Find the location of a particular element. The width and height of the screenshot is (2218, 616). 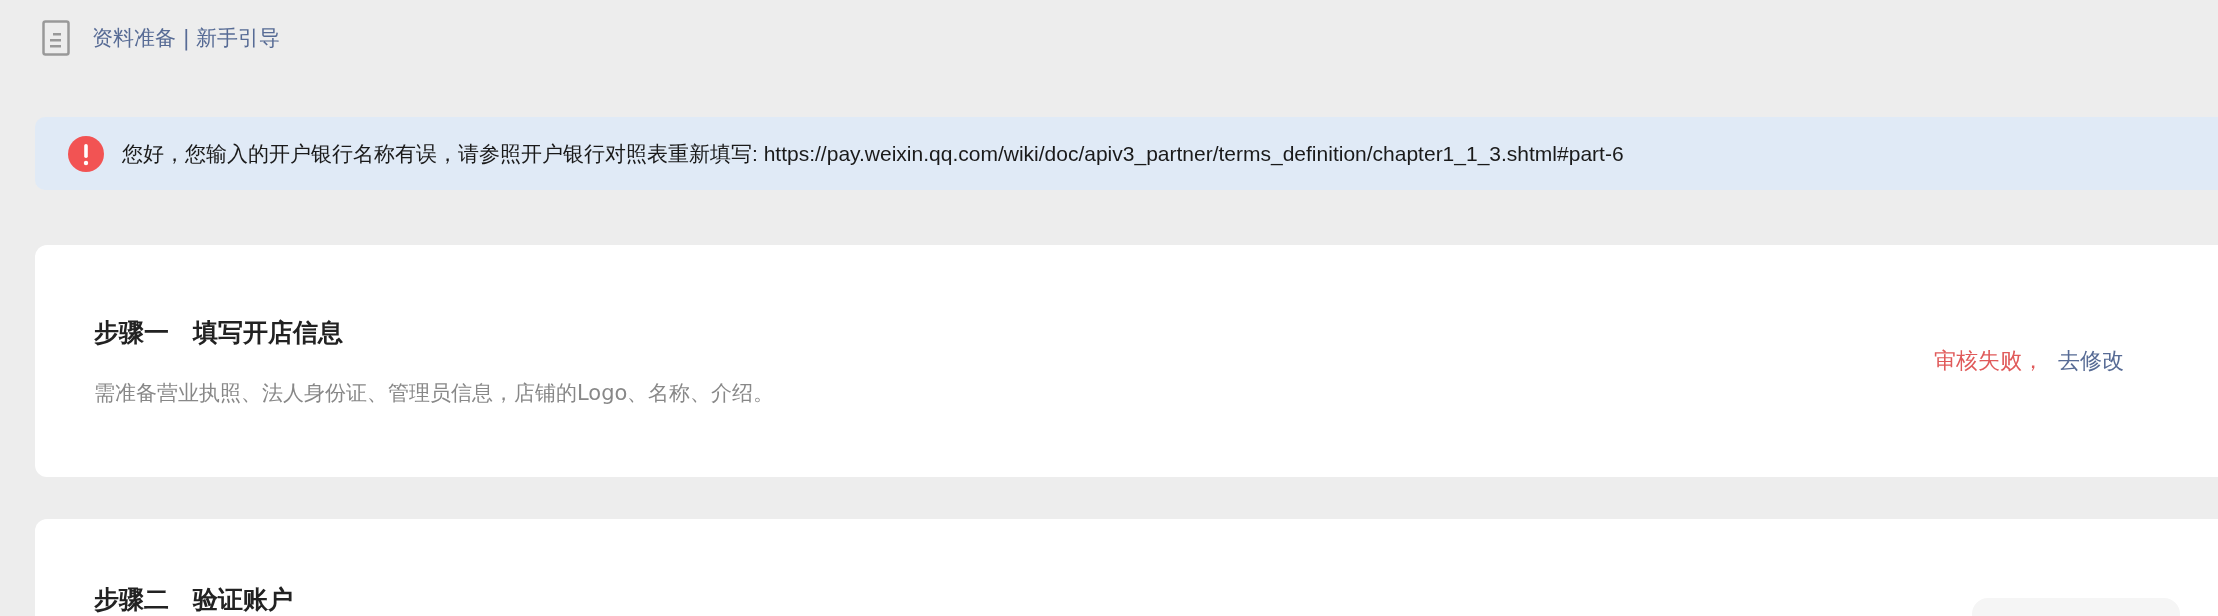

document-icon is located at coordinates (56, 38).